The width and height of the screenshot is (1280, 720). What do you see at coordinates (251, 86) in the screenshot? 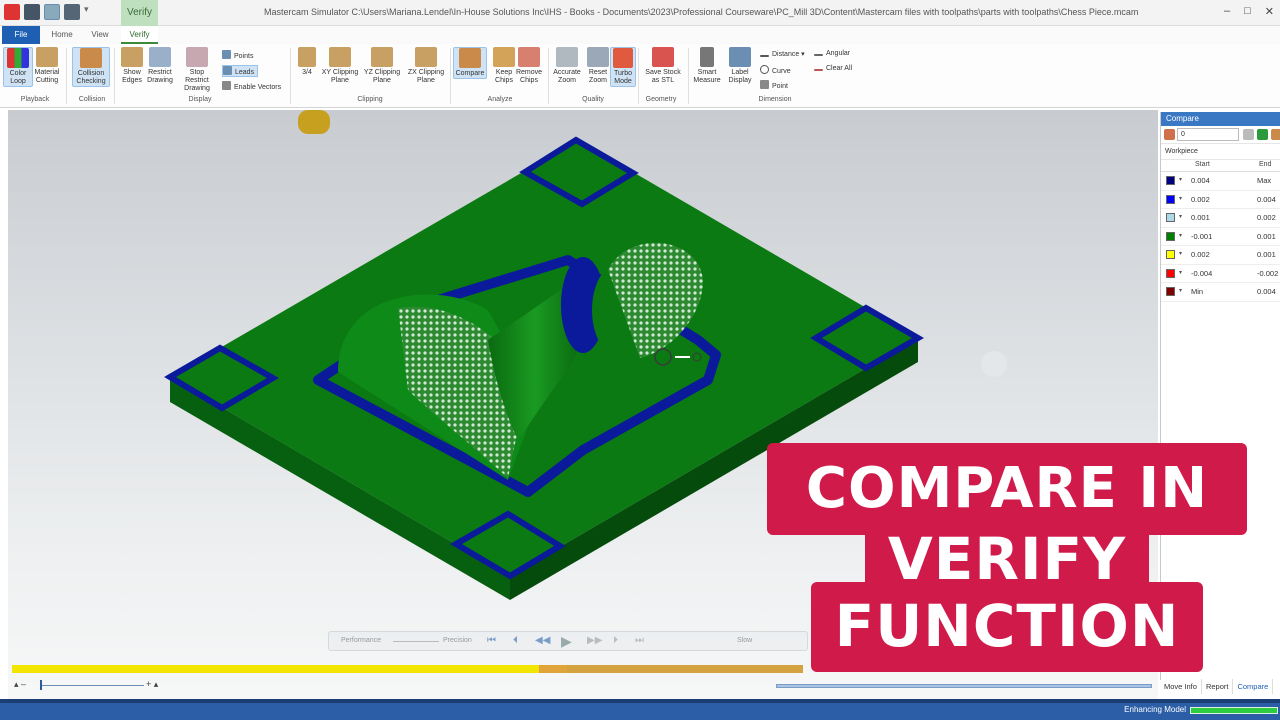
I see `enable-vectors-button: Enable Vectors` at bounding box center [251, 86].